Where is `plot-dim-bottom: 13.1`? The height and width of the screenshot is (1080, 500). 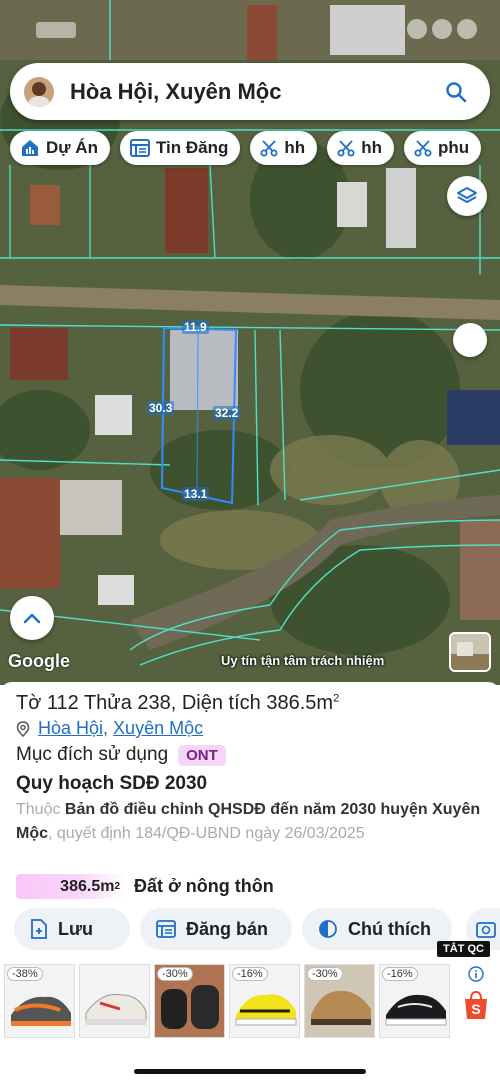
plot-dim-bottom: 13.1 is located at coordinates (196, 494).